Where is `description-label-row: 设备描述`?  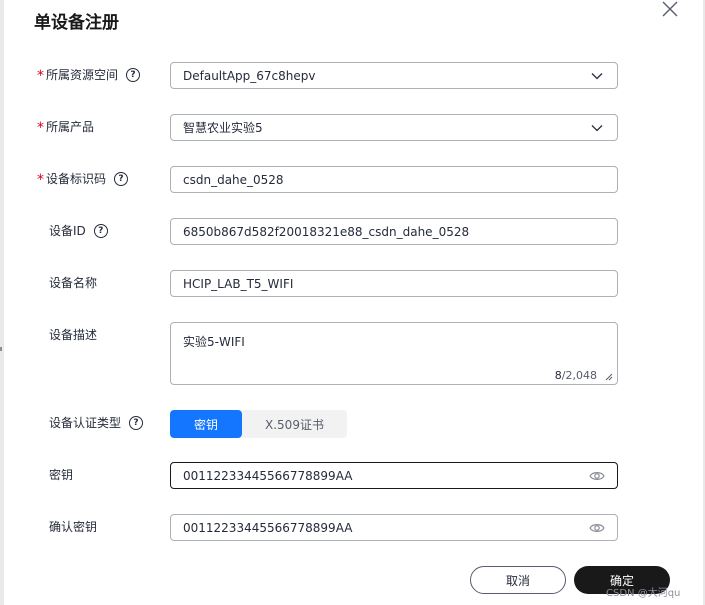 description-label-row: 设备描述 is located at coordinates (73, 335).